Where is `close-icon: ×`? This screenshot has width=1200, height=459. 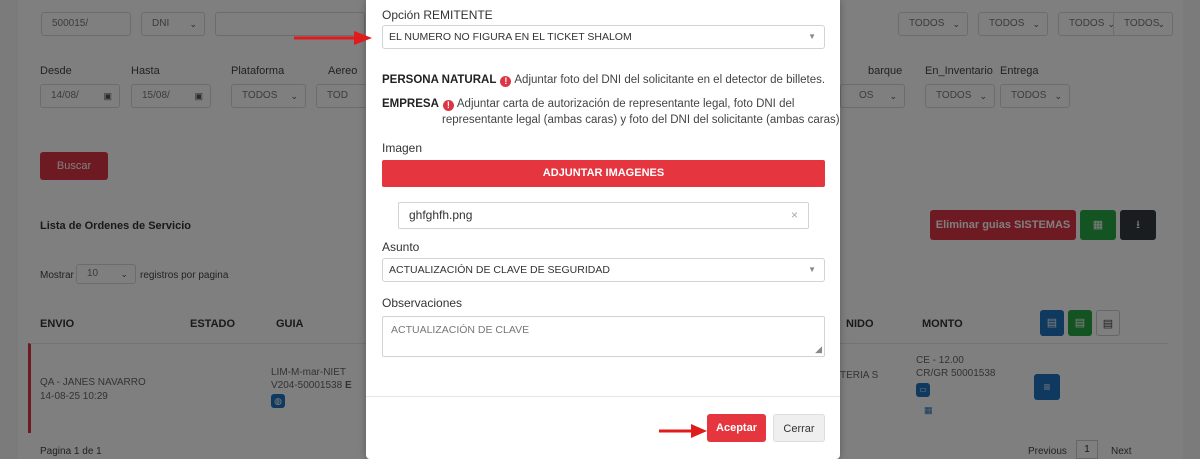
close-icon: × is located at coordinates (794, 215).